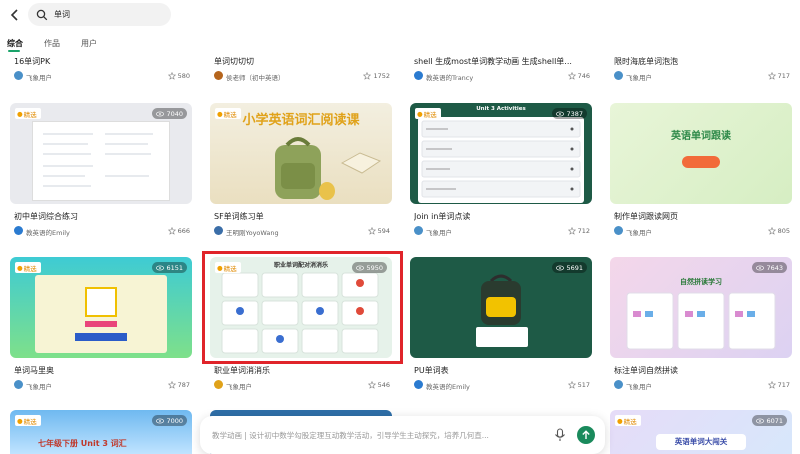 Image resolution: width=800 pixels, height=454 pixels. Describe the element at coordinates (381, 76) in the screenshot. I see `like-number: 1752` at that location.